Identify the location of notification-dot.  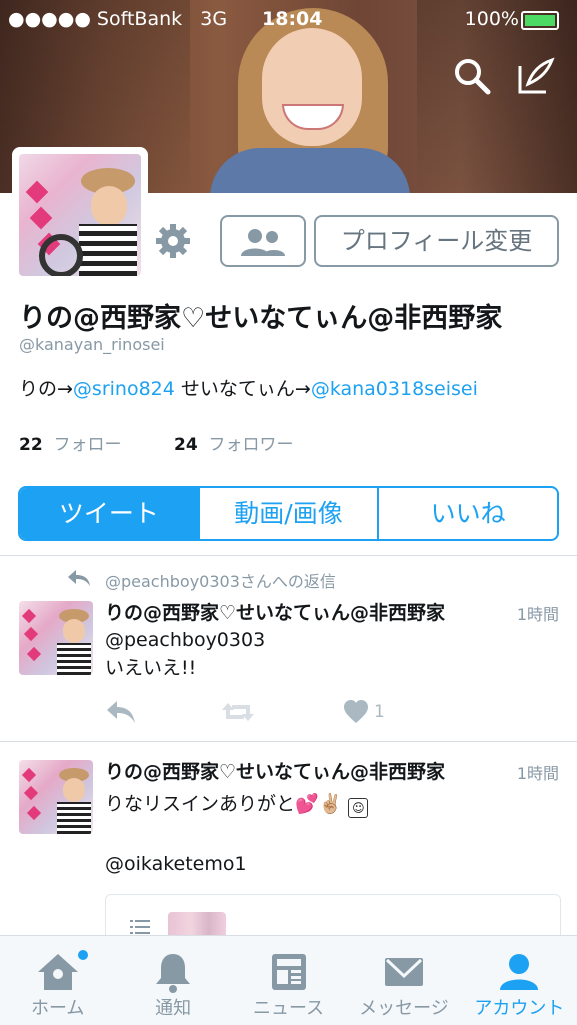
(83, 955).